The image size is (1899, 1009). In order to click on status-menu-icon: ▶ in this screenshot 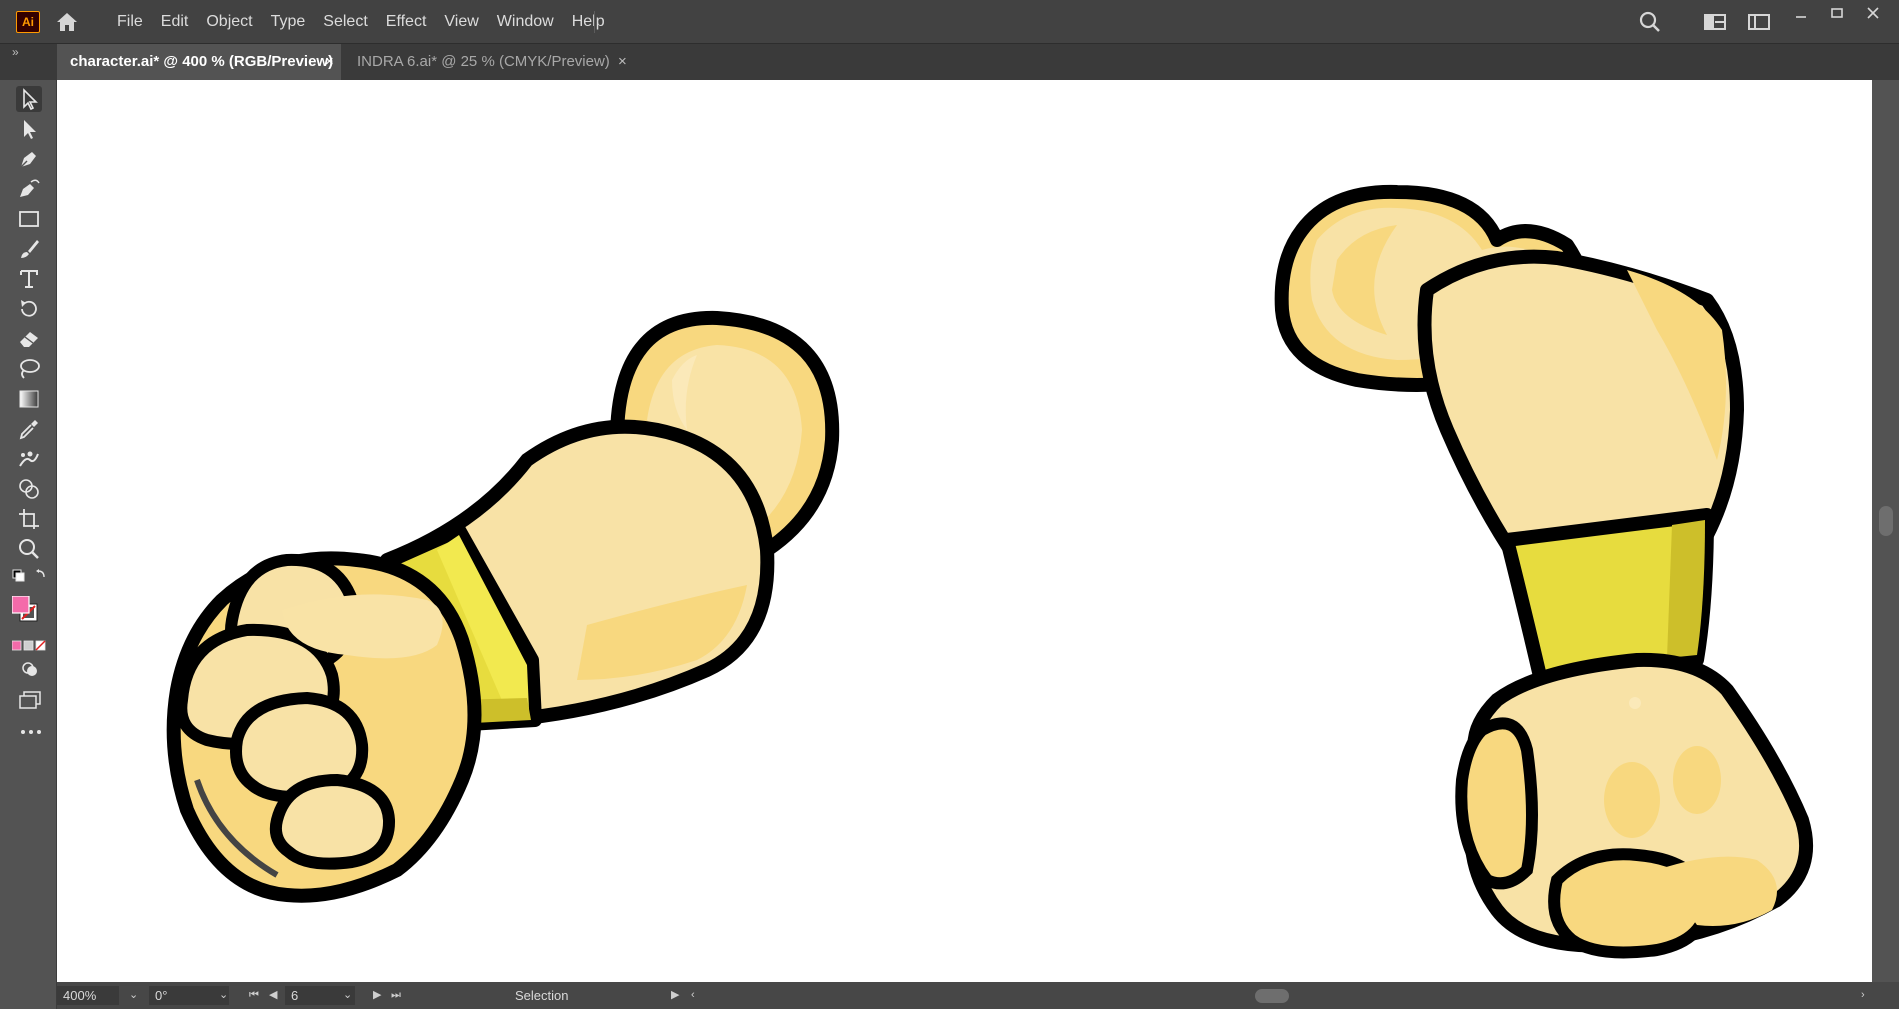, I will do `click(675, 995)`.